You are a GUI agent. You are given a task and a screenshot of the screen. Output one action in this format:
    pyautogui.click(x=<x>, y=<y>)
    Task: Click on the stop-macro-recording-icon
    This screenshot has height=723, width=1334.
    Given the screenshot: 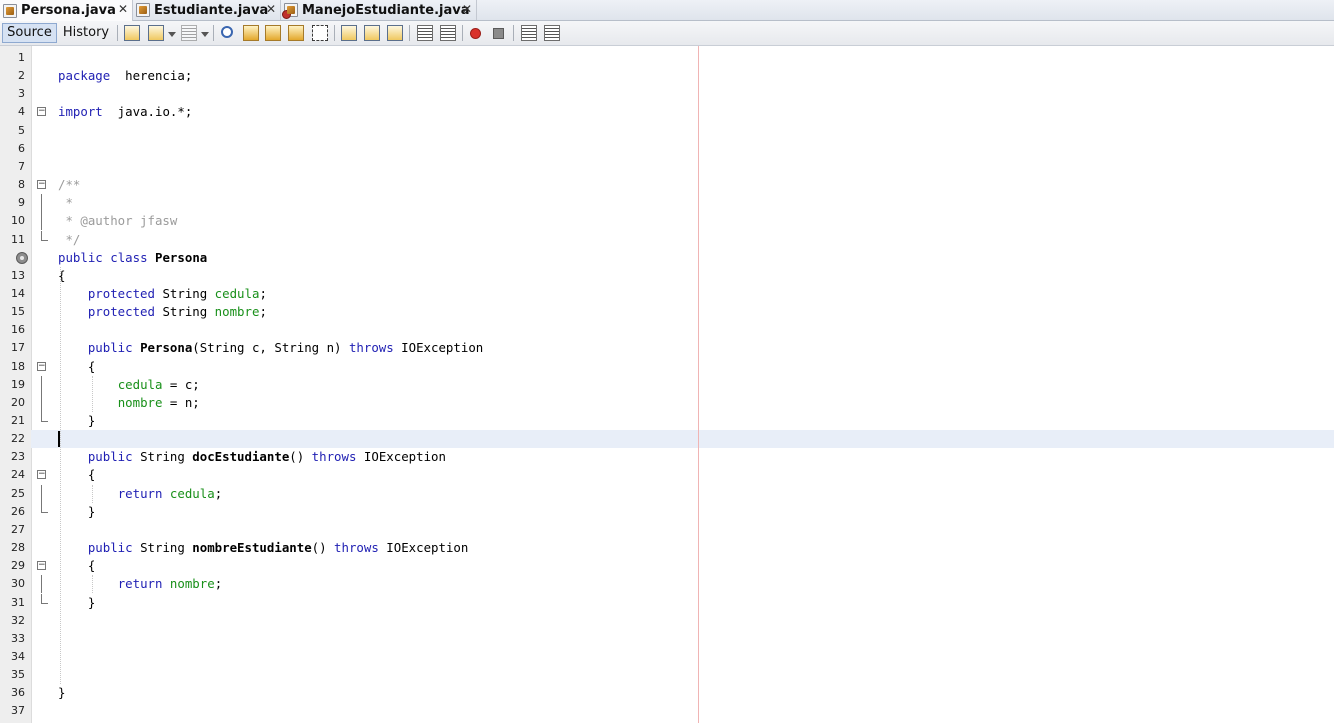 What is the action you would take?
    pyautogui.click(x=498, y=33)
    